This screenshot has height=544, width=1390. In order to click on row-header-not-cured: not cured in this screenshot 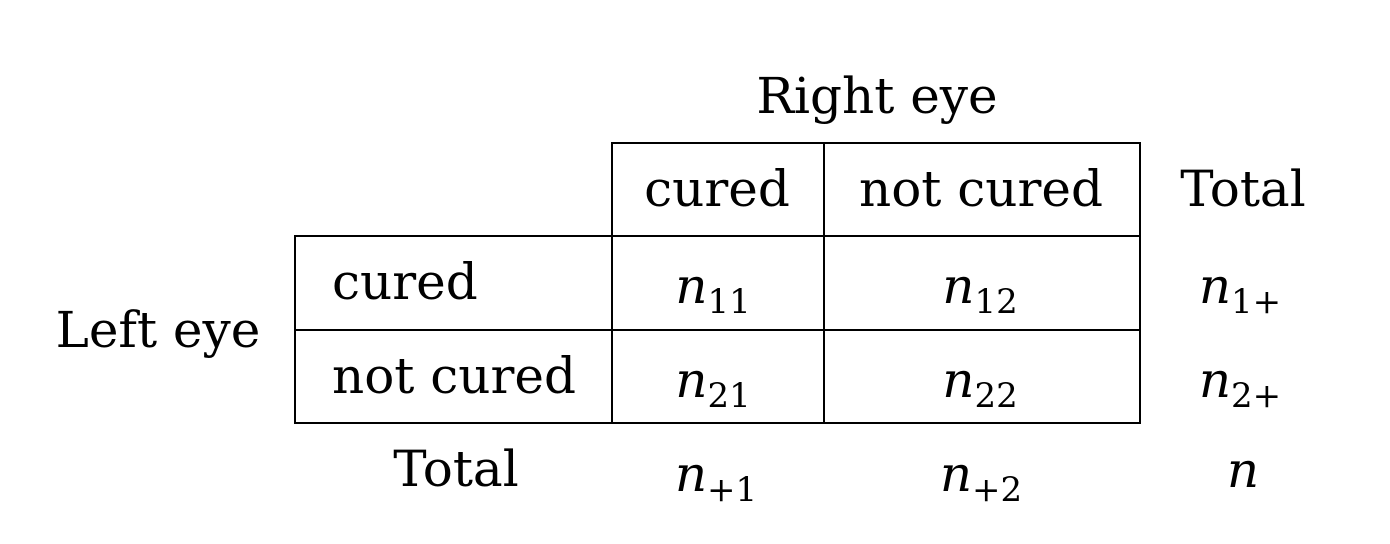, I will do `click(454, 376)`.